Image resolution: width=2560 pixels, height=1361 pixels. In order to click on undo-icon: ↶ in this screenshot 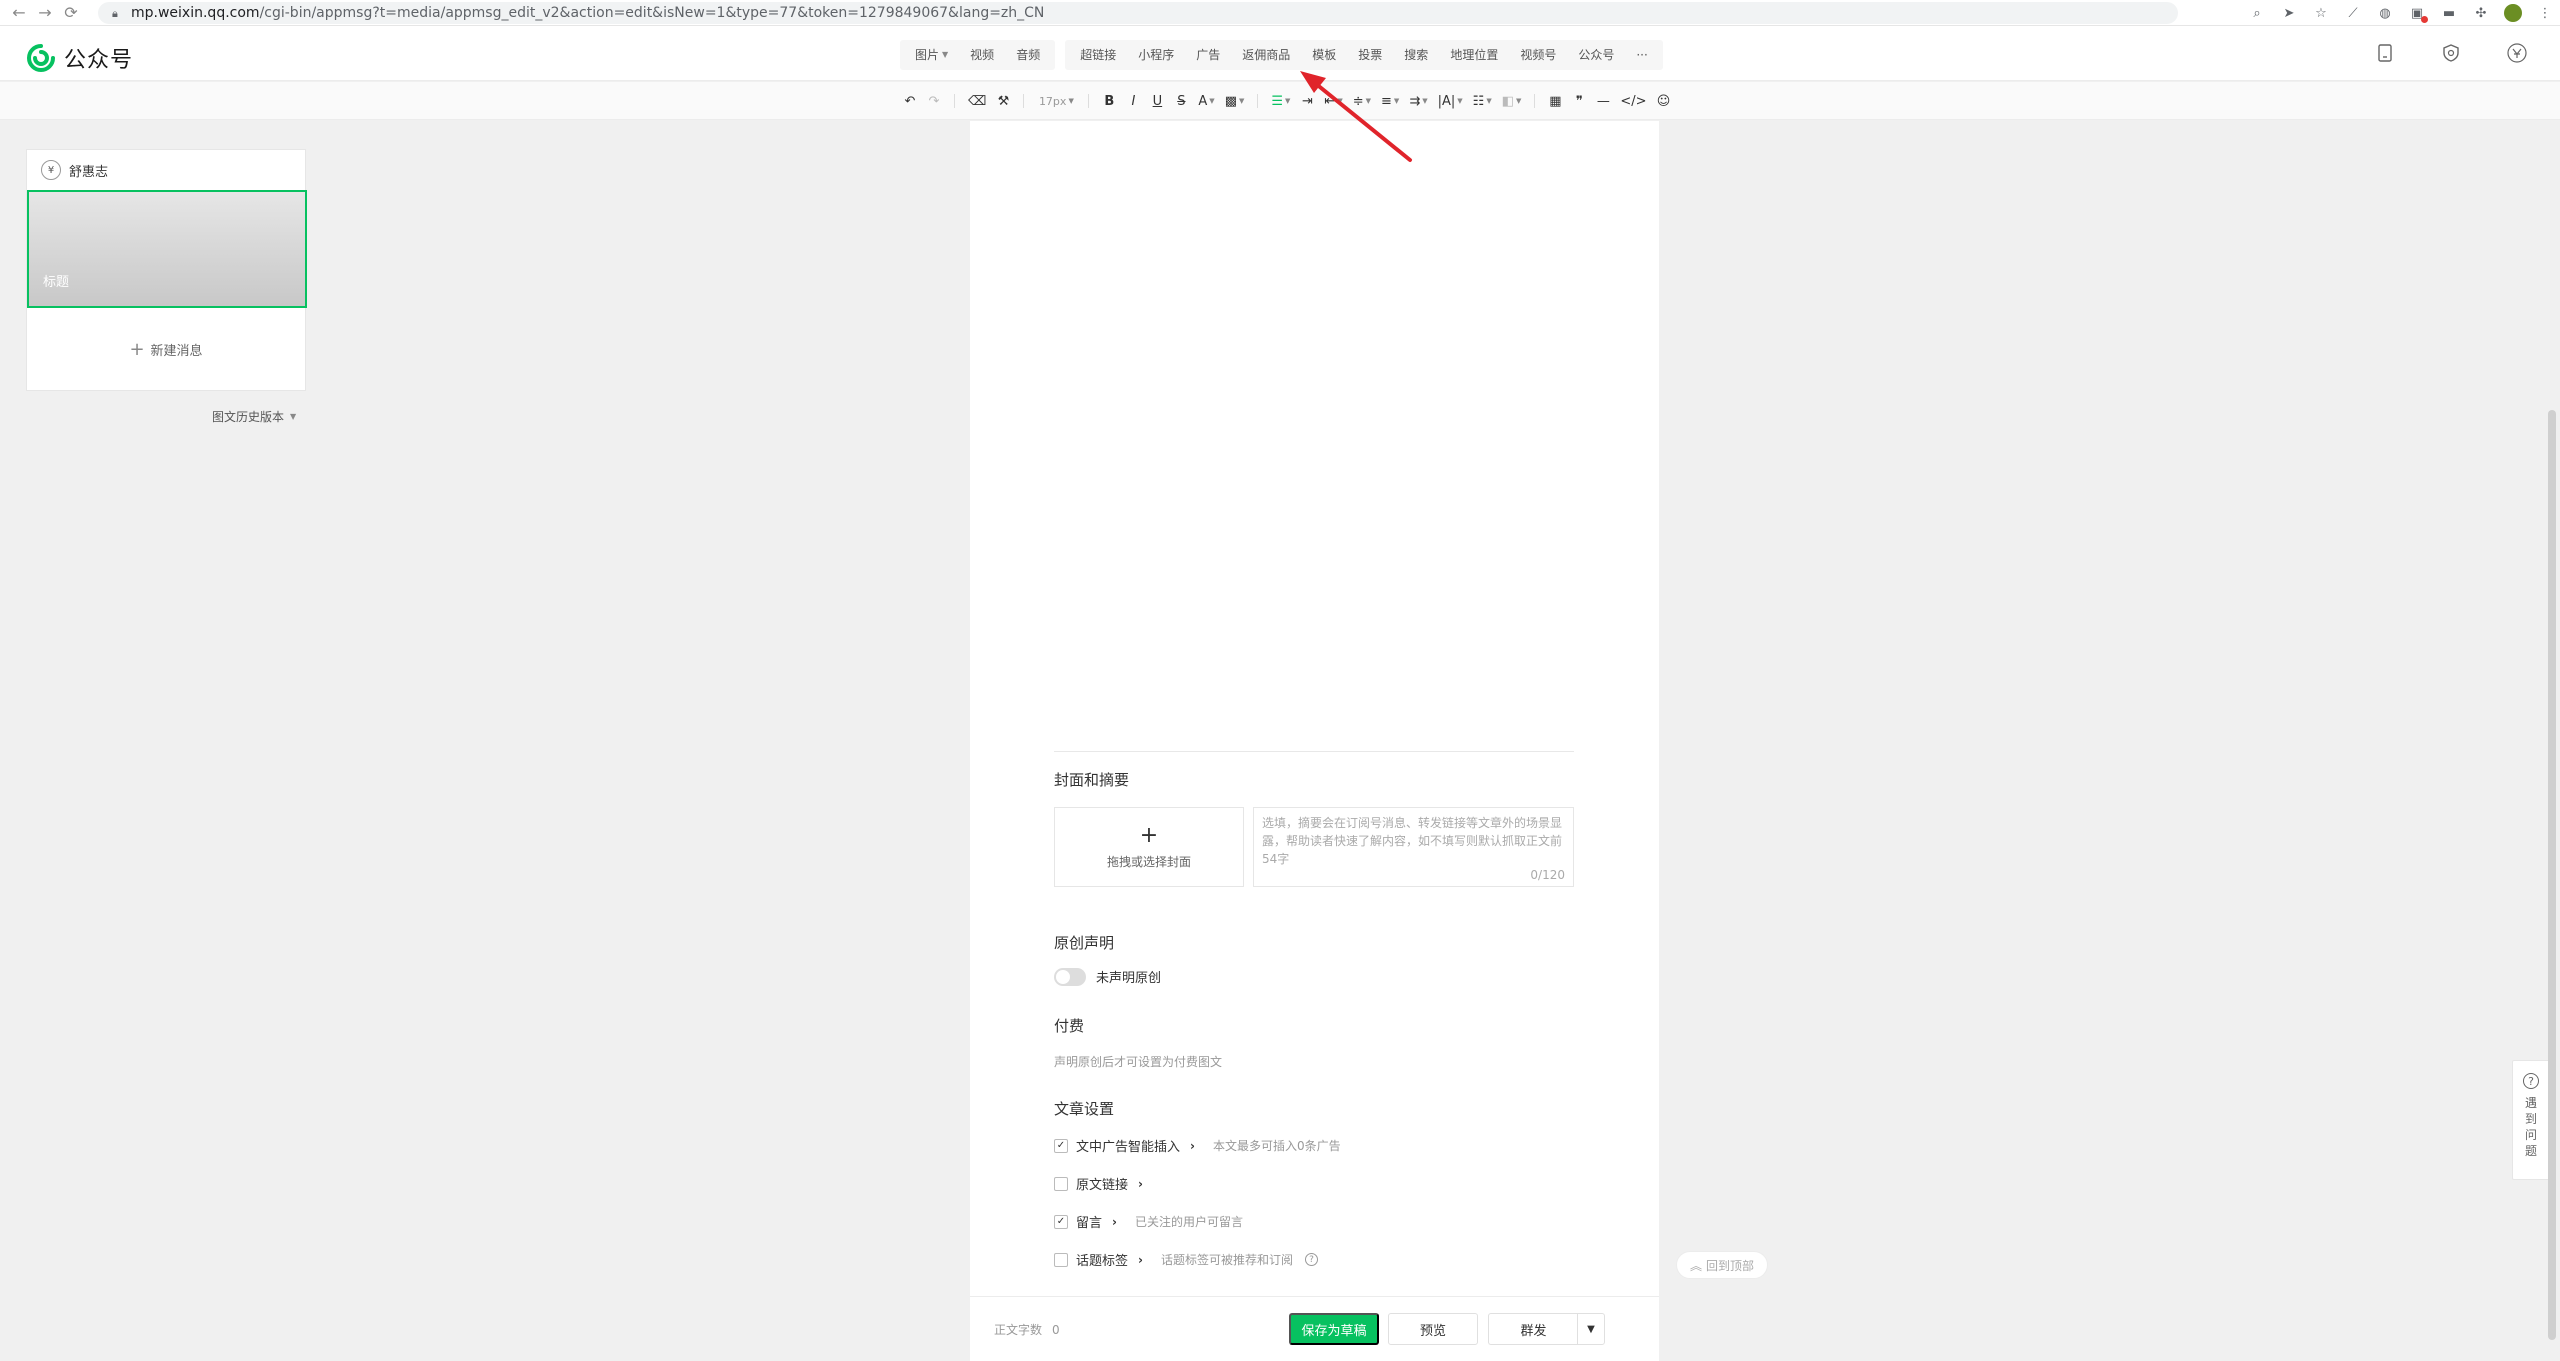, I will do `click(910, 101)`.